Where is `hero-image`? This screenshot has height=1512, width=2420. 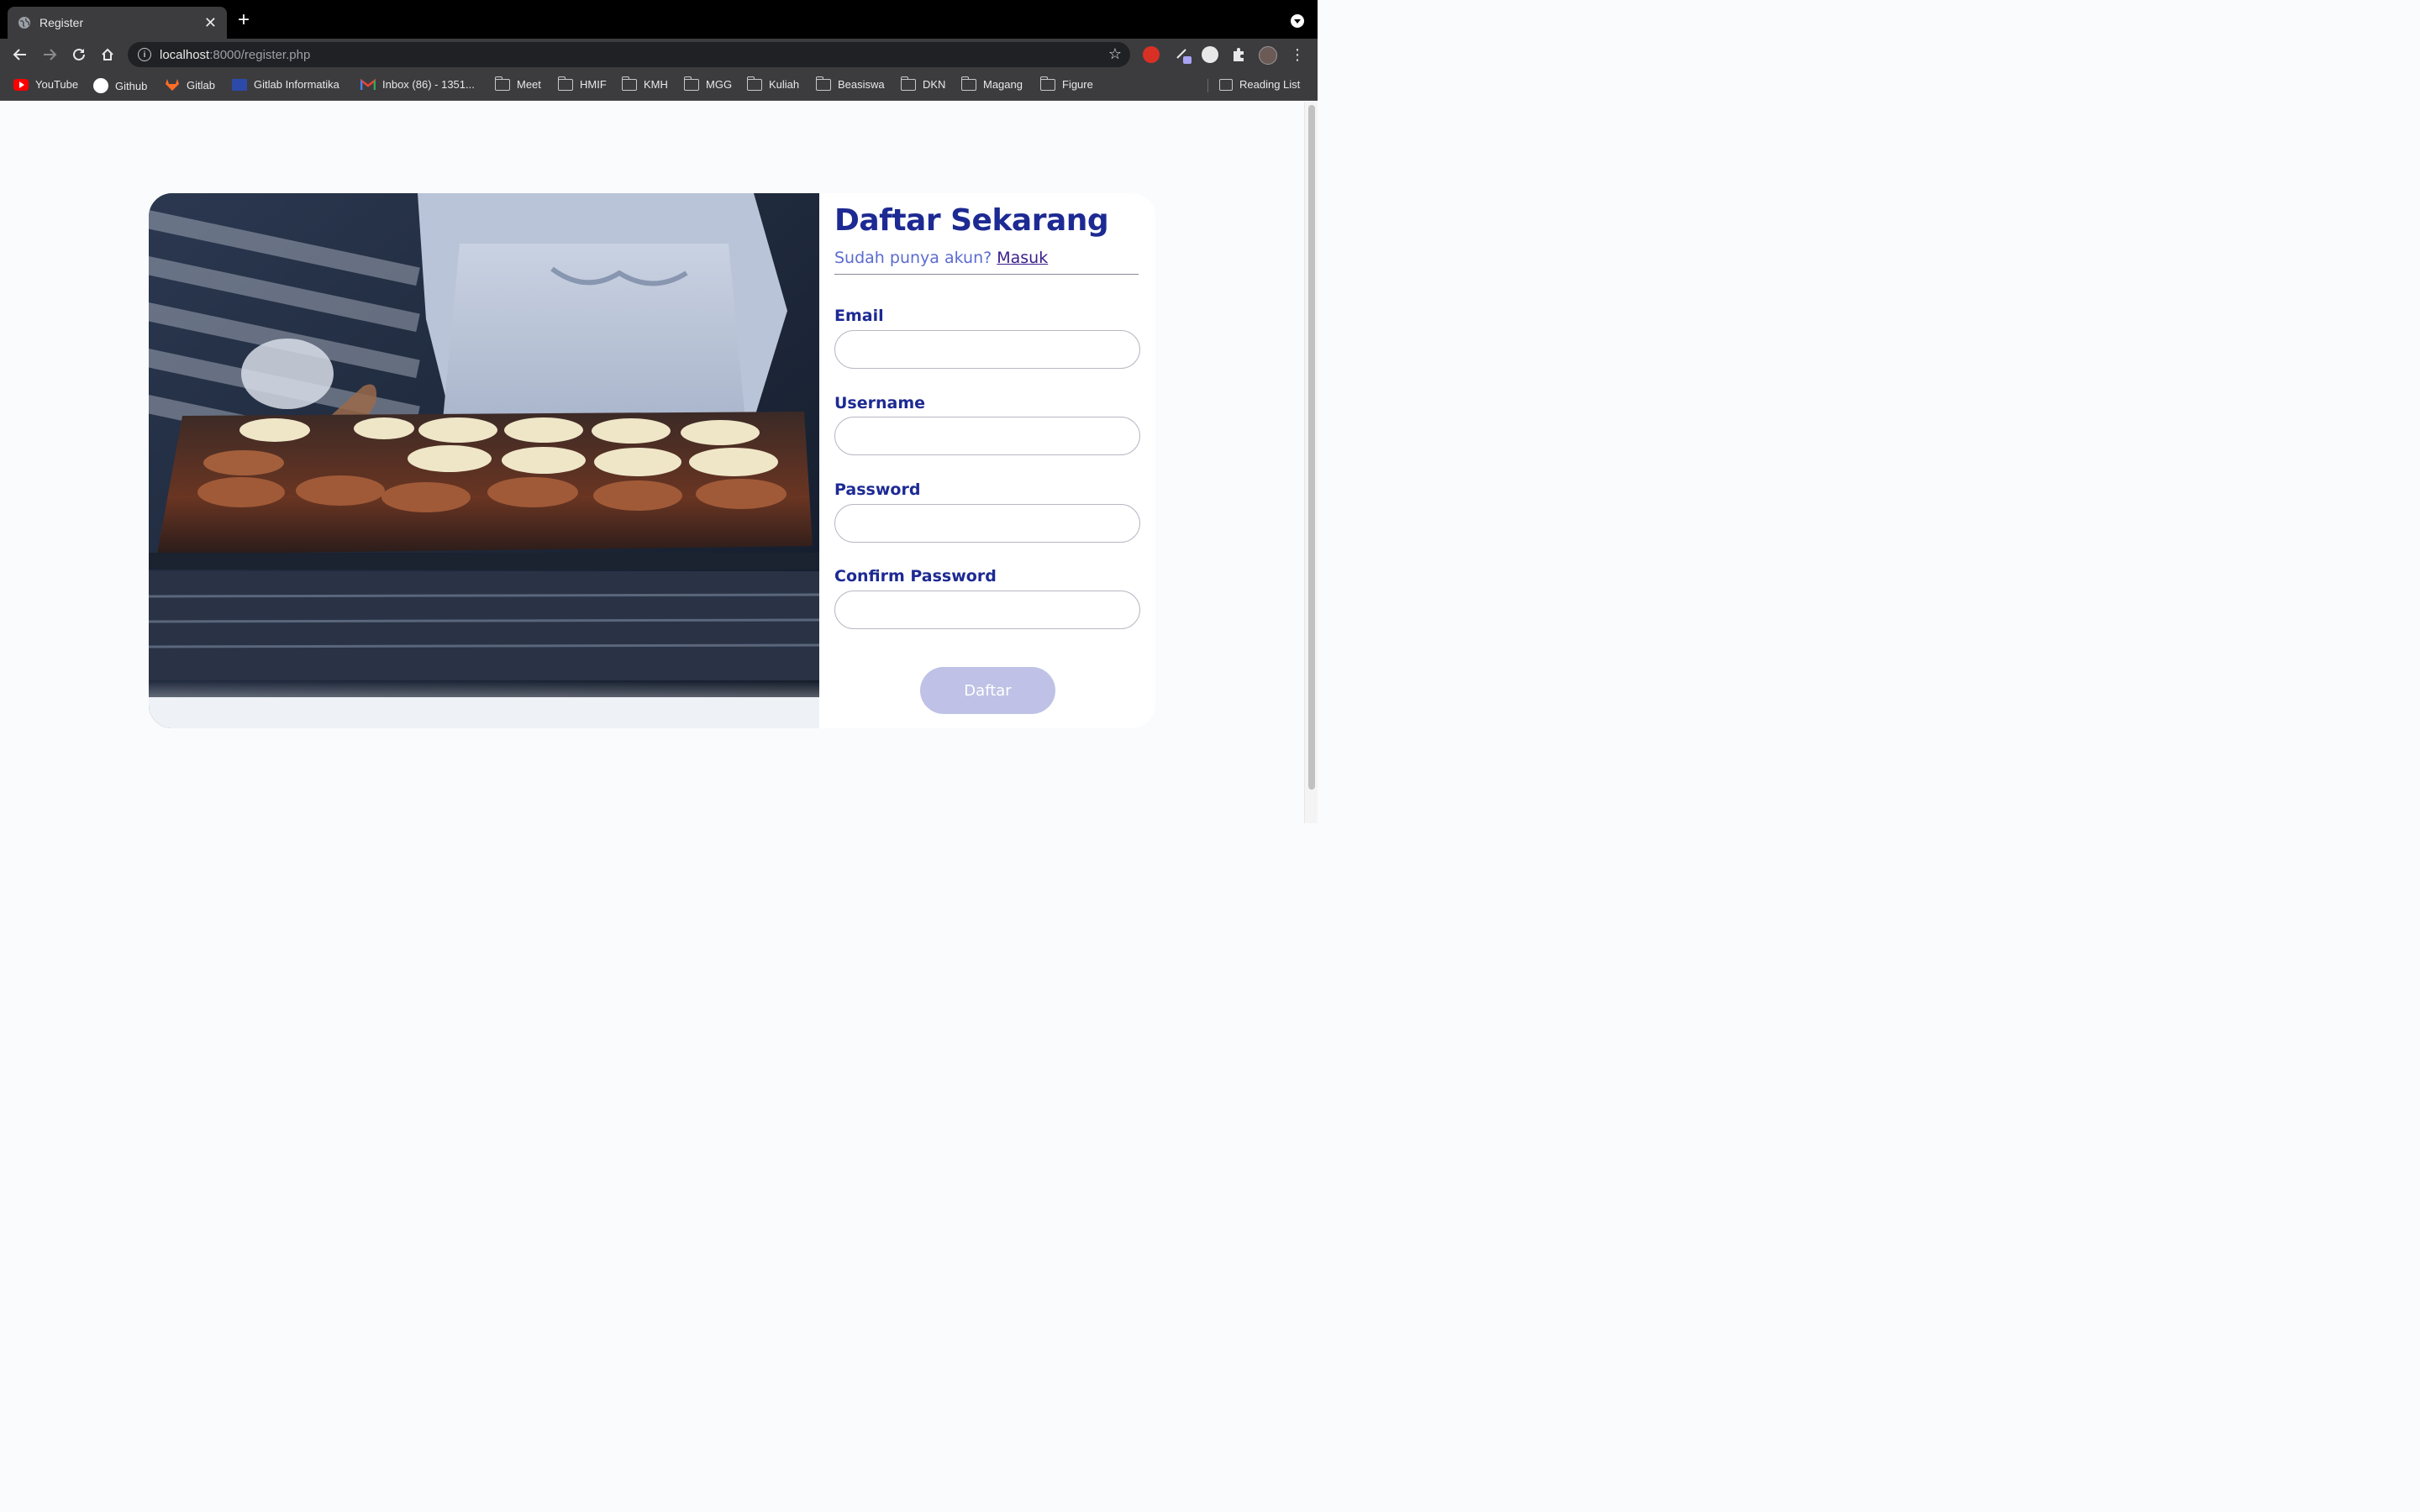
hero-image is located at coordinates (484, 460).